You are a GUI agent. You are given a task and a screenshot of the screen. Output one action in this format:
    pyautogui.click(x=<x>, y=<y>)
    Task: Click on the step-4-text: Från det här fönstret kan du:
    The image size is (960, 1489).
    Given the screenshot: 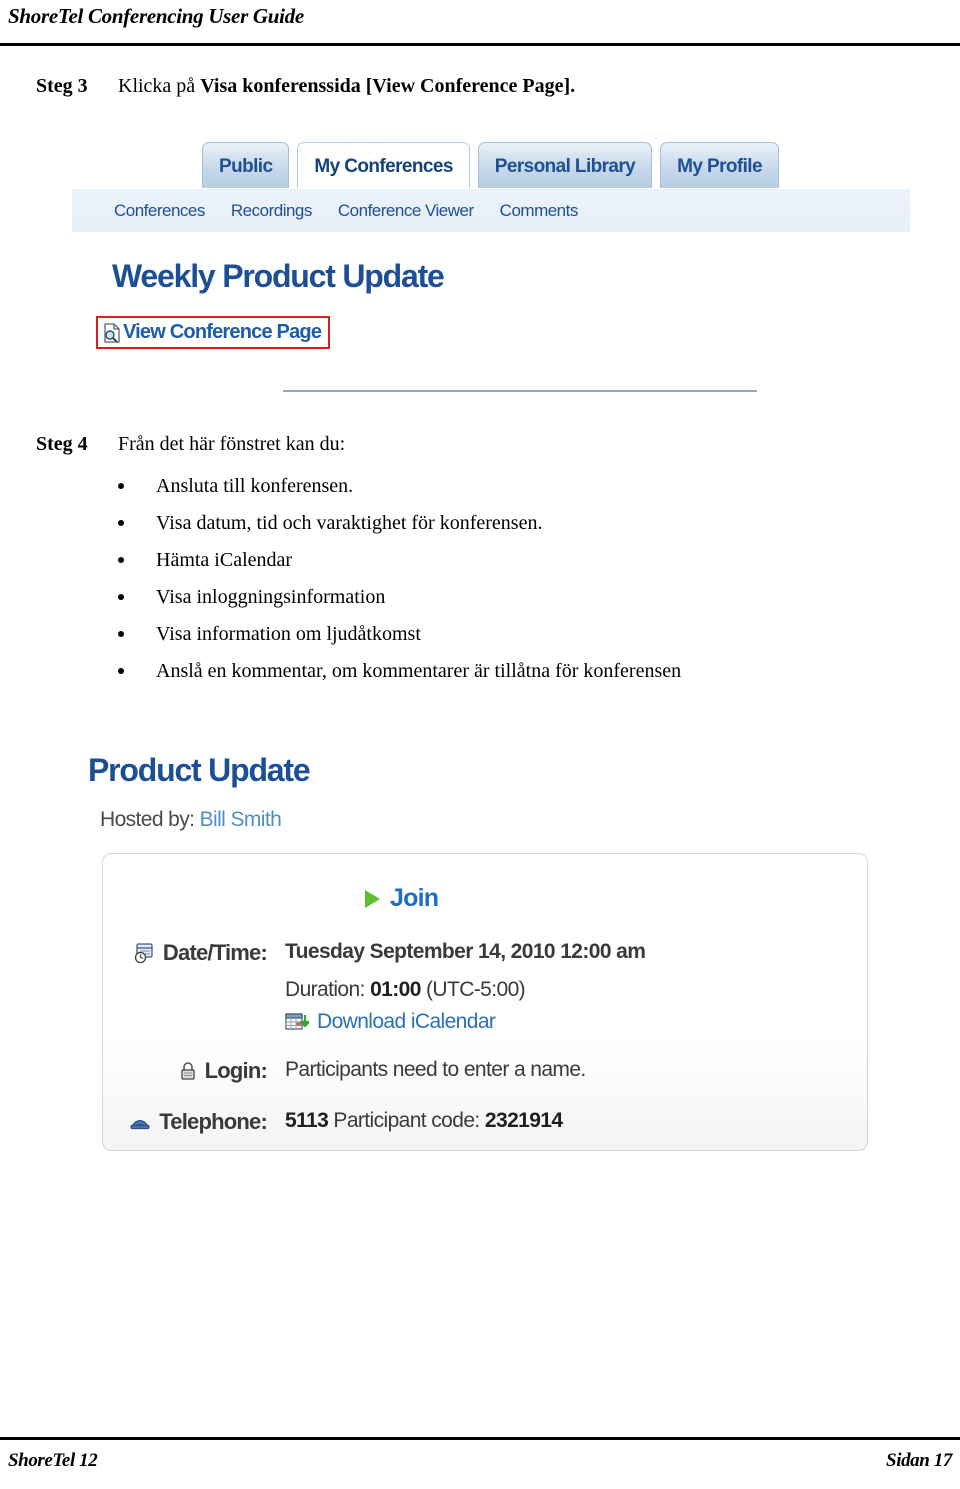 What is the action you would take?
    pyautogui.click(x=232, y=444)
    